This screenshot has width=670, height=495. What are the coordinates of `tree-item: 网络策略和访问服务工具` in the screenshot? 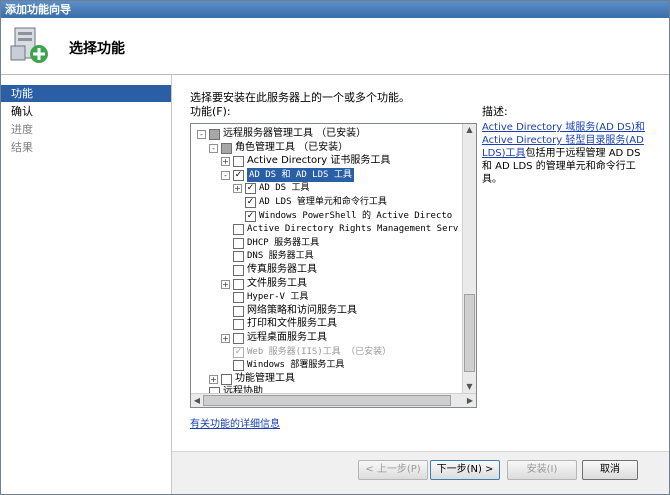 It's located at (326, 311).